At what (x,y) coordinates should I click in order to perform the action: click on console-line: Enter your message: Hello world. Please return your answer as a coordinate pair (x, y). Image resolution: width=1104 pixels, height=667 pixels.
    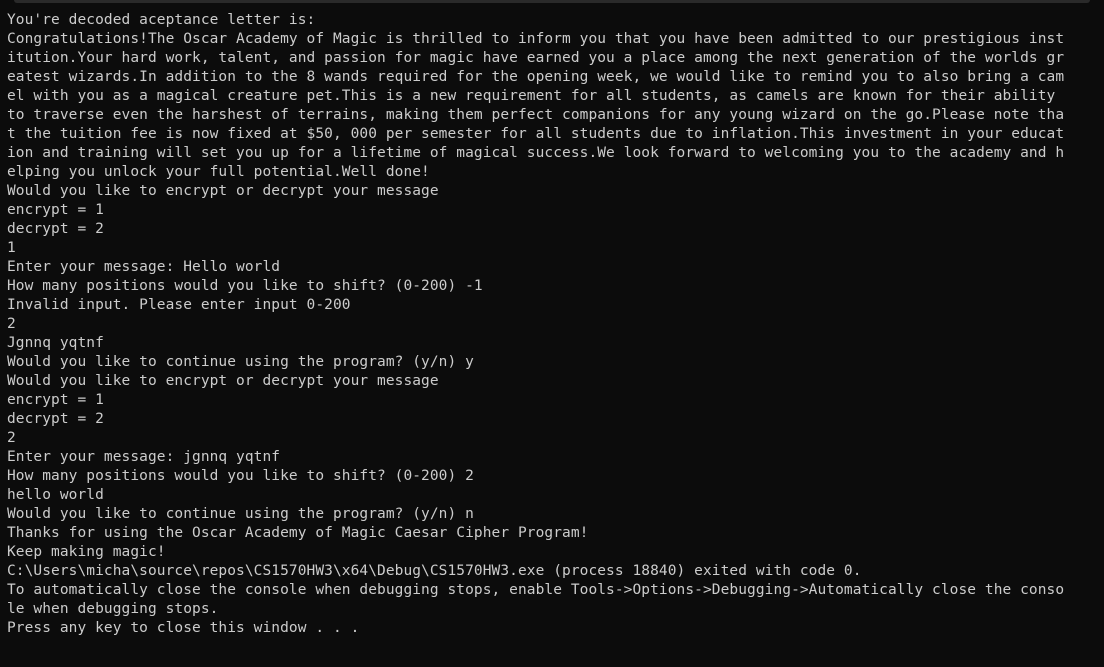
    Looking at the image, I should click on (144, 267).